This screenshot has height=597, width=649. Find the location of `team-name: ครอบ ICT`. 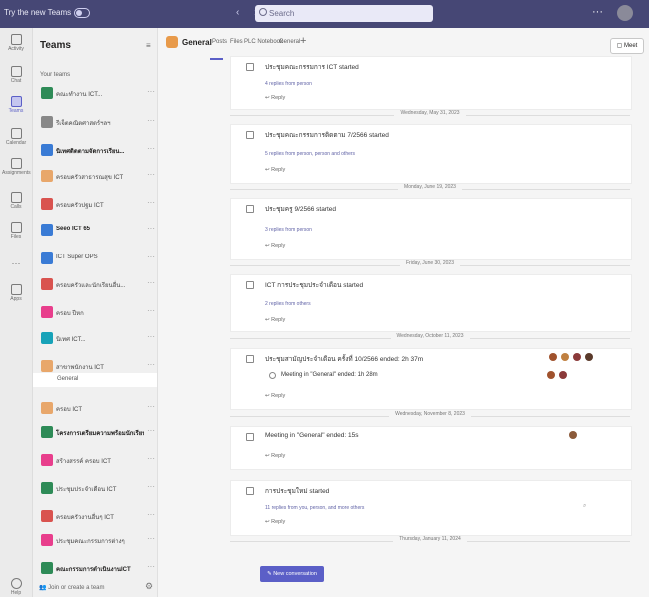

team-name: ครอบ ICT is located at coordinates (69, 410).